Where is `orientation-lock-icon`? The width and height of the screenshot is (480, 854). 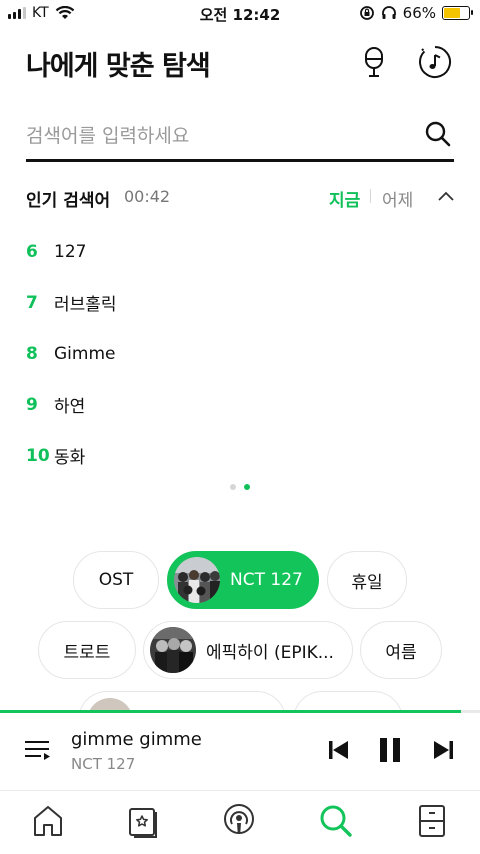
orientation-lock-icon is located at coordinates (366, 13).